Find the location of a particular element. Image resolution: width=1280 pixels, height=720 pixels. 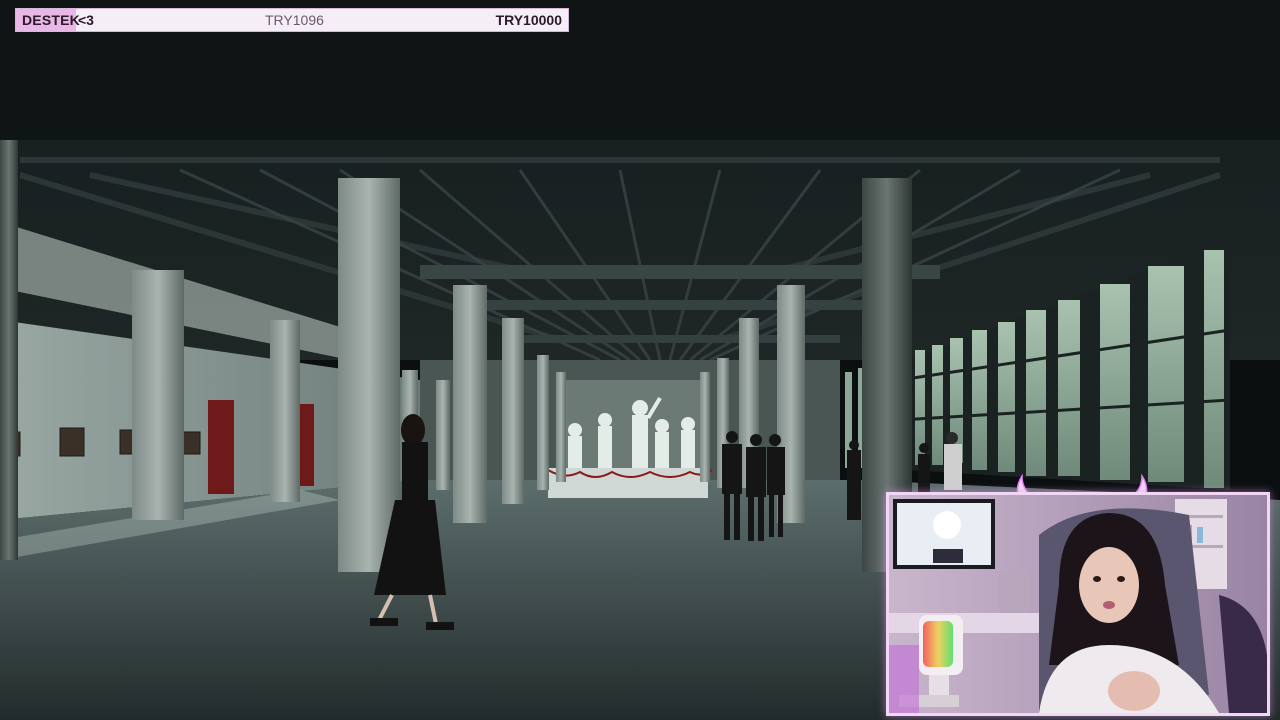

donation-goal-bar: DESTEK <3 TRY1096 TRY10000 is located at coordinates (292, 20).